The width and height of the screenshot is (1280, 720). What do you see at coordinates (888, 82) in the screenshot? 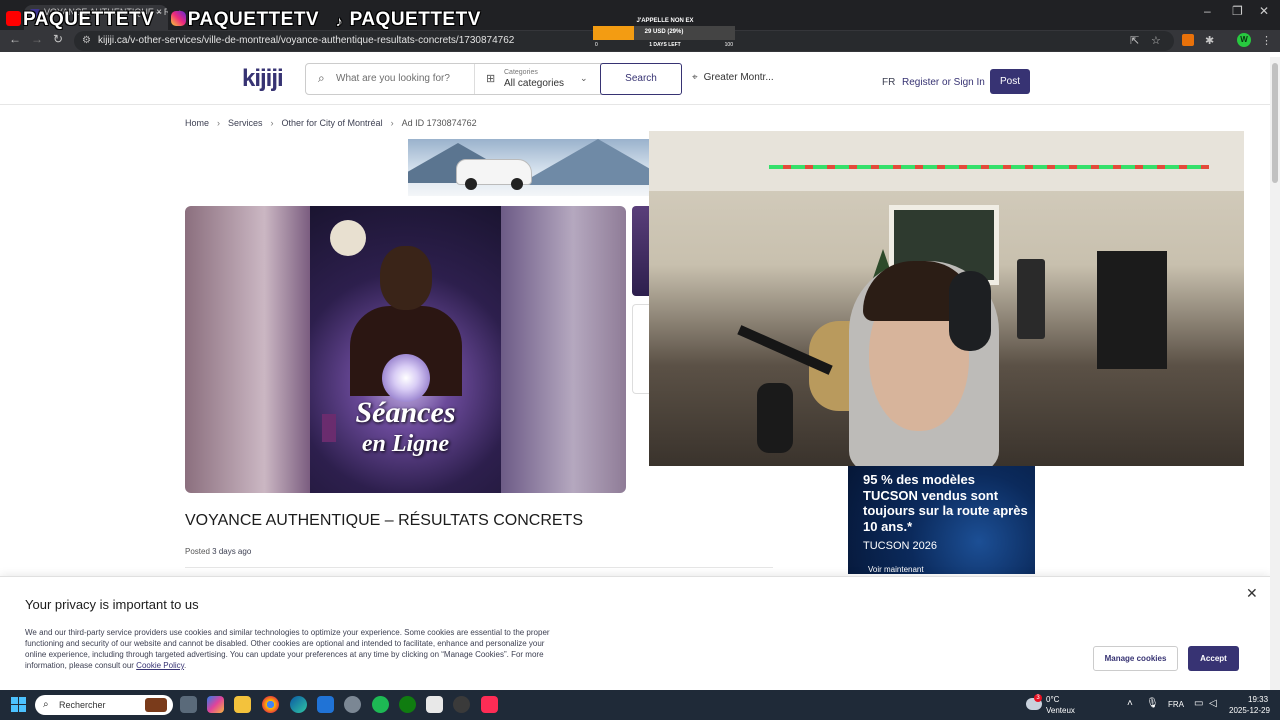
I see `language-toggle: FR` at bounding box center [888, 82].